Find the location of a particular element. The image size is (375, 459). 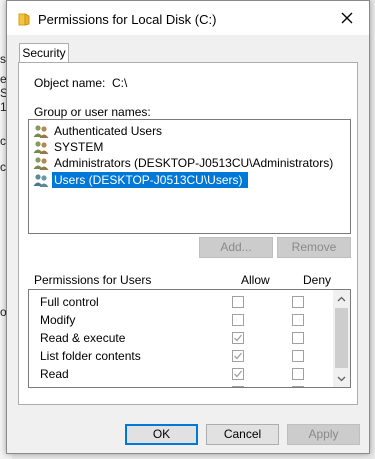

permission-name: List folder contents is located at coordinates (90, 356).